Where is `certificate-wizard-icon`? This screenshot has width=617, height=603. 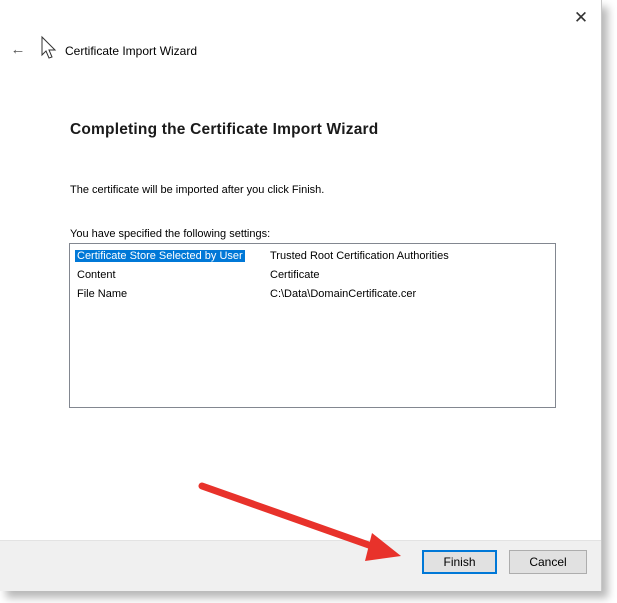
certificate-wizard-icon is located at coordinates (49, 47).